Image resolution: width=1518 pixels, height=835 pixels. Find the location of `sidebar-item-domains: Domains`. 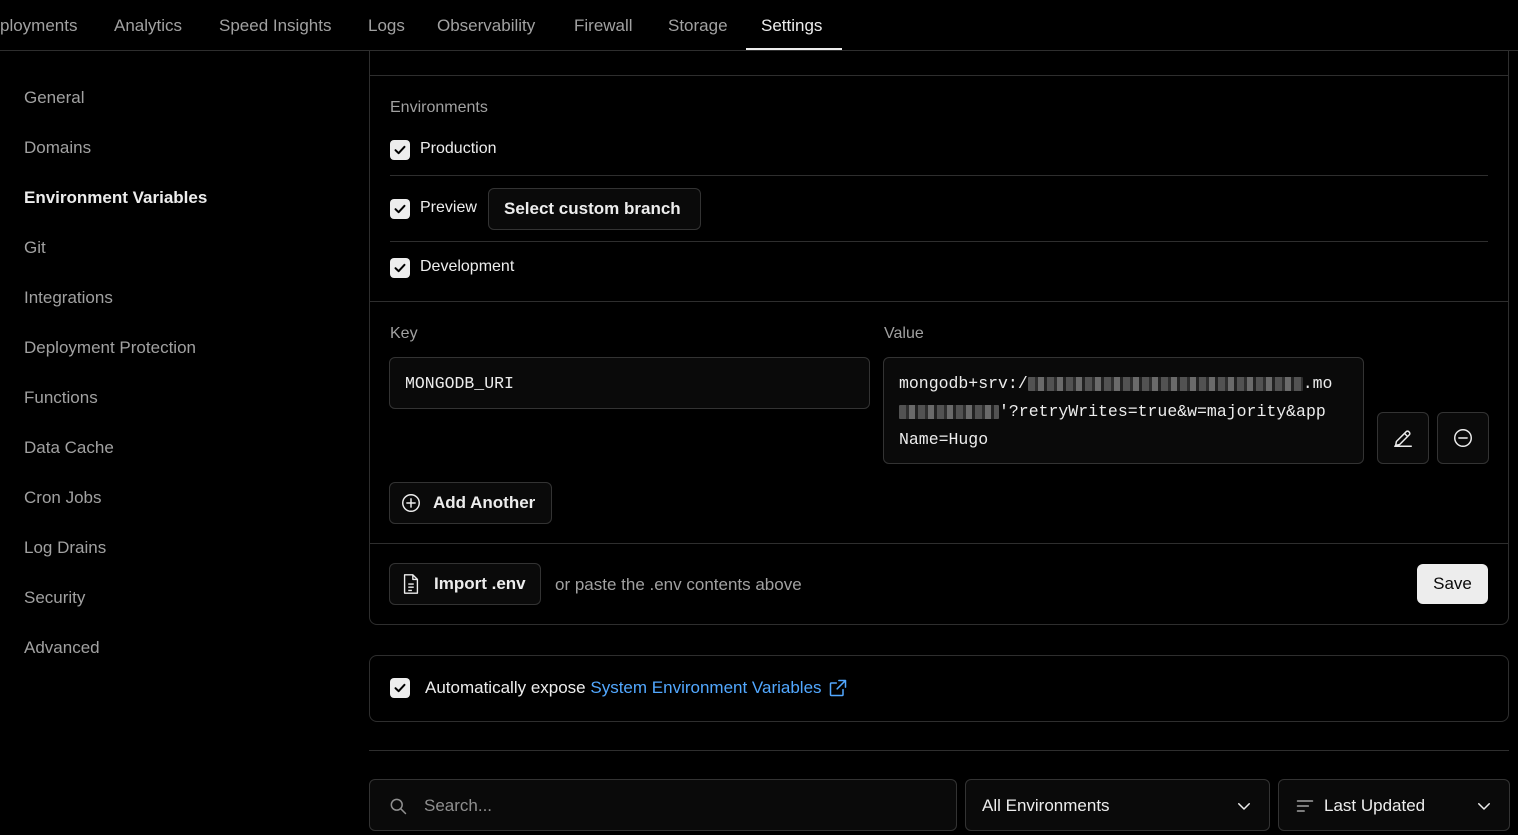

sidebar-item-domains: Domains is located at coordinates (57, 148).